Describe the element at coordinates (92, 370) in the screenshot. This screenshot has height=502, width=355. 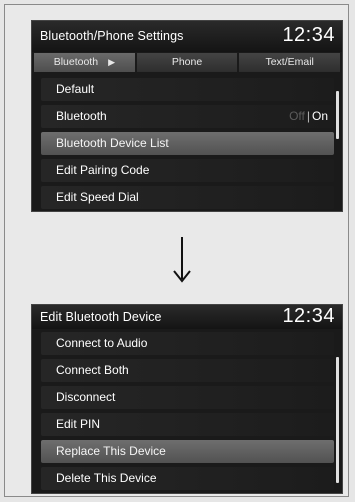
I see `menu-item-label: Connect Both` at that location.